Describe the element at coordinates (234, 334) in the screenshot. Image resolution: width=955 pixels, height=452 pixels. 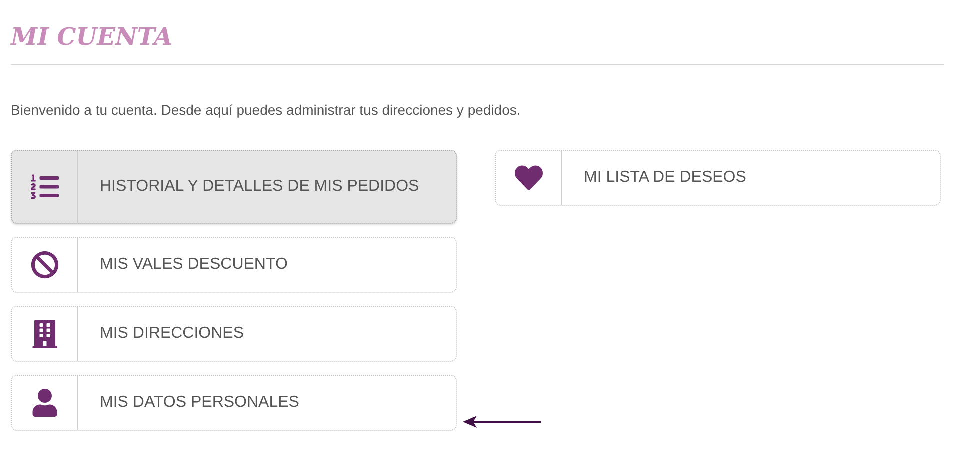
I see `account-link: MIS DIRECCIONES` at that location.